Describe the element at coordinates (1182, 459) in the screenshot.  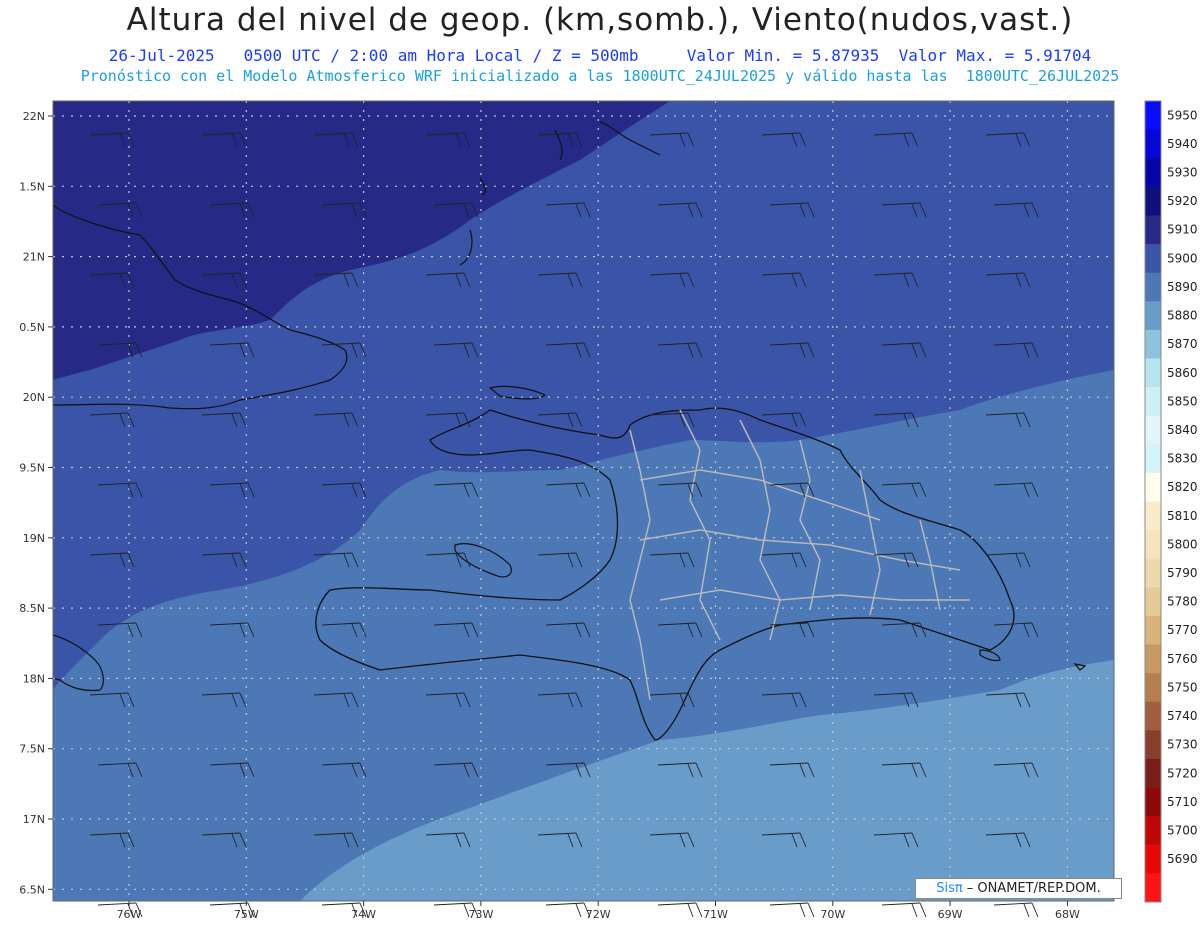
I see `colorbar-label: 5830` at that location.